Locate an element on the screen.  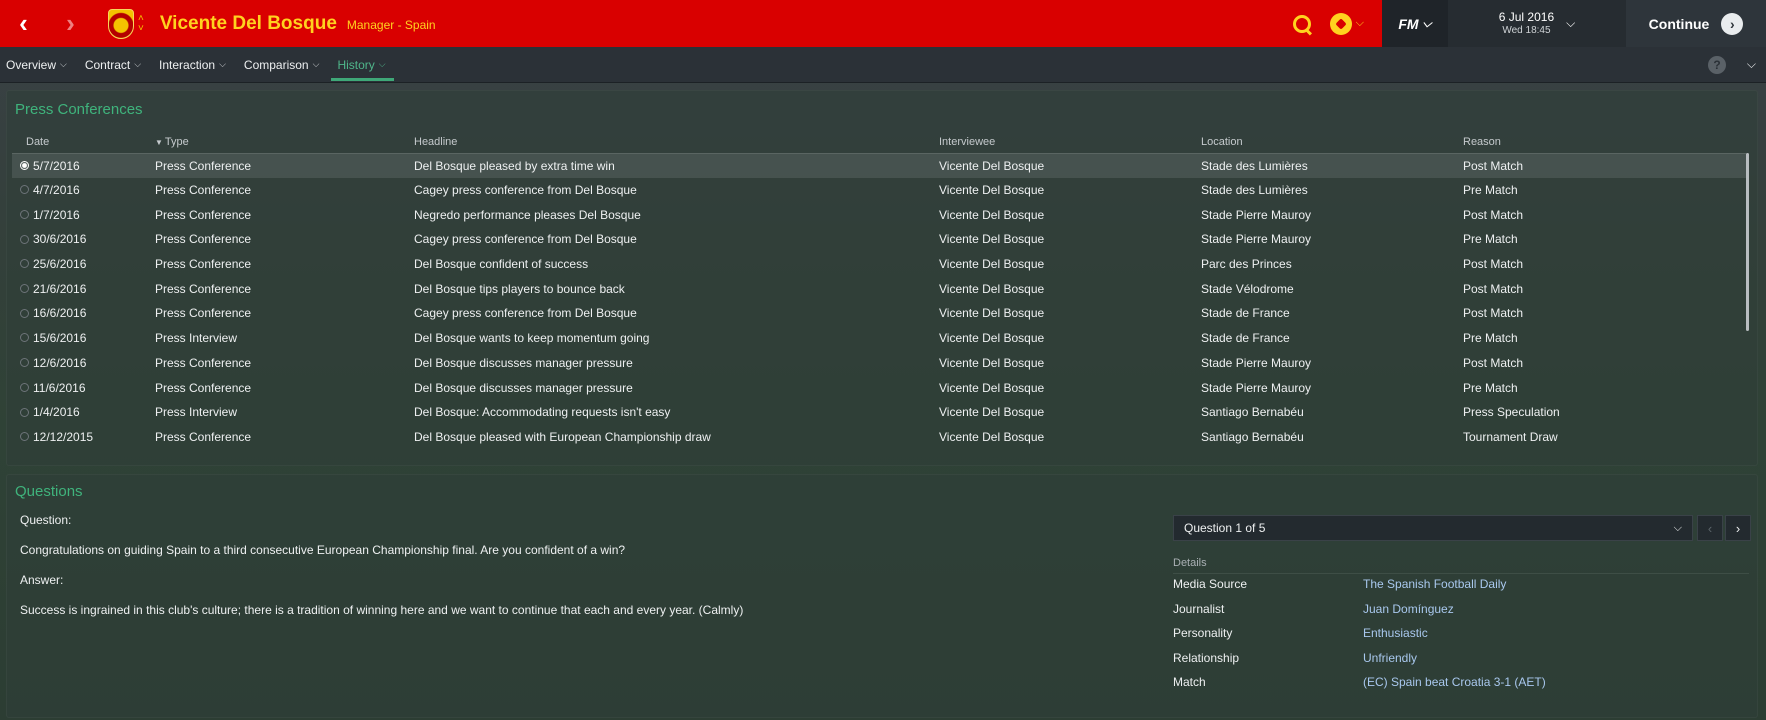
tab-history: History ⌵ is located at coordinates (362, 65).